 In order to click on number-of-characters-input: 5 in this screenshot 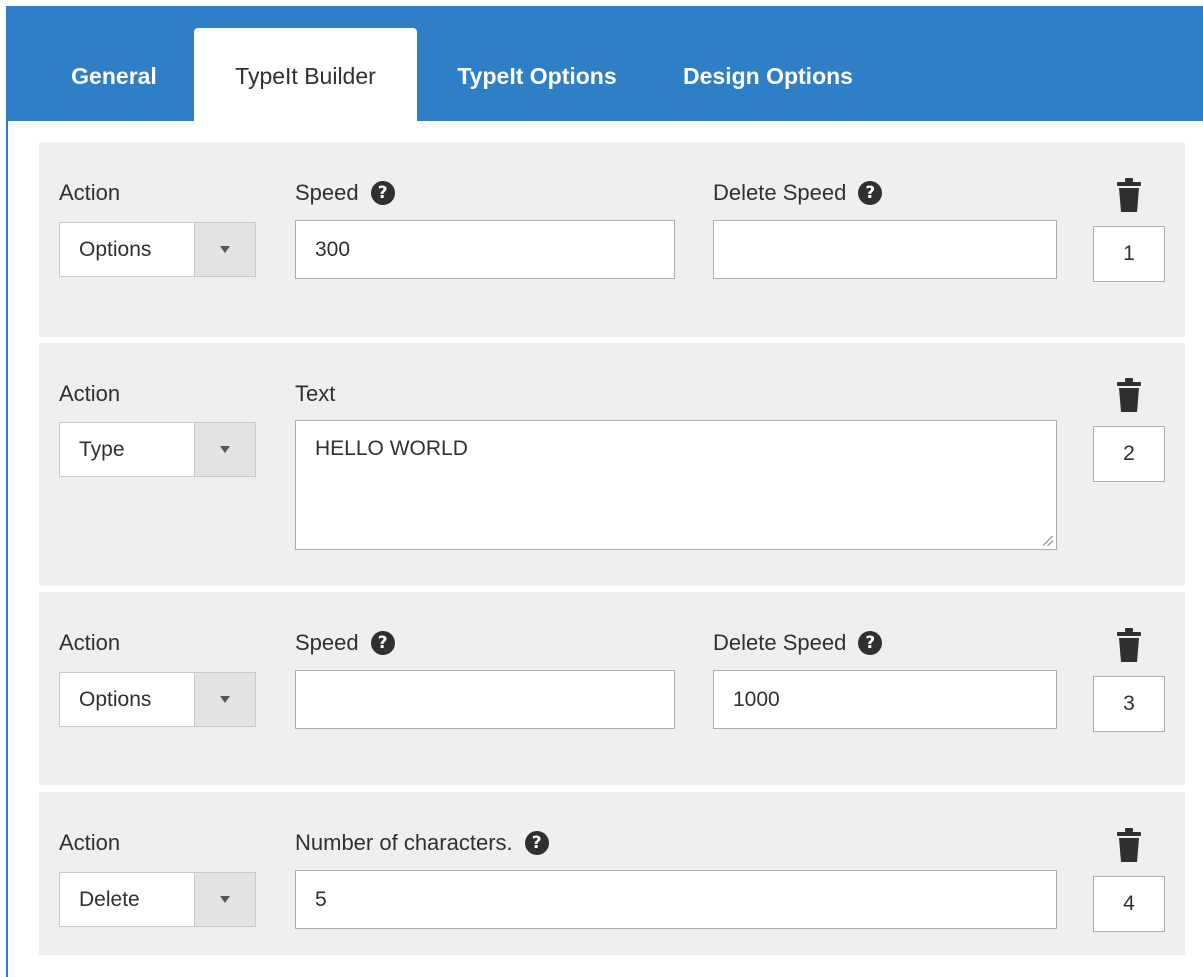, I will do `click(676, 899)`.